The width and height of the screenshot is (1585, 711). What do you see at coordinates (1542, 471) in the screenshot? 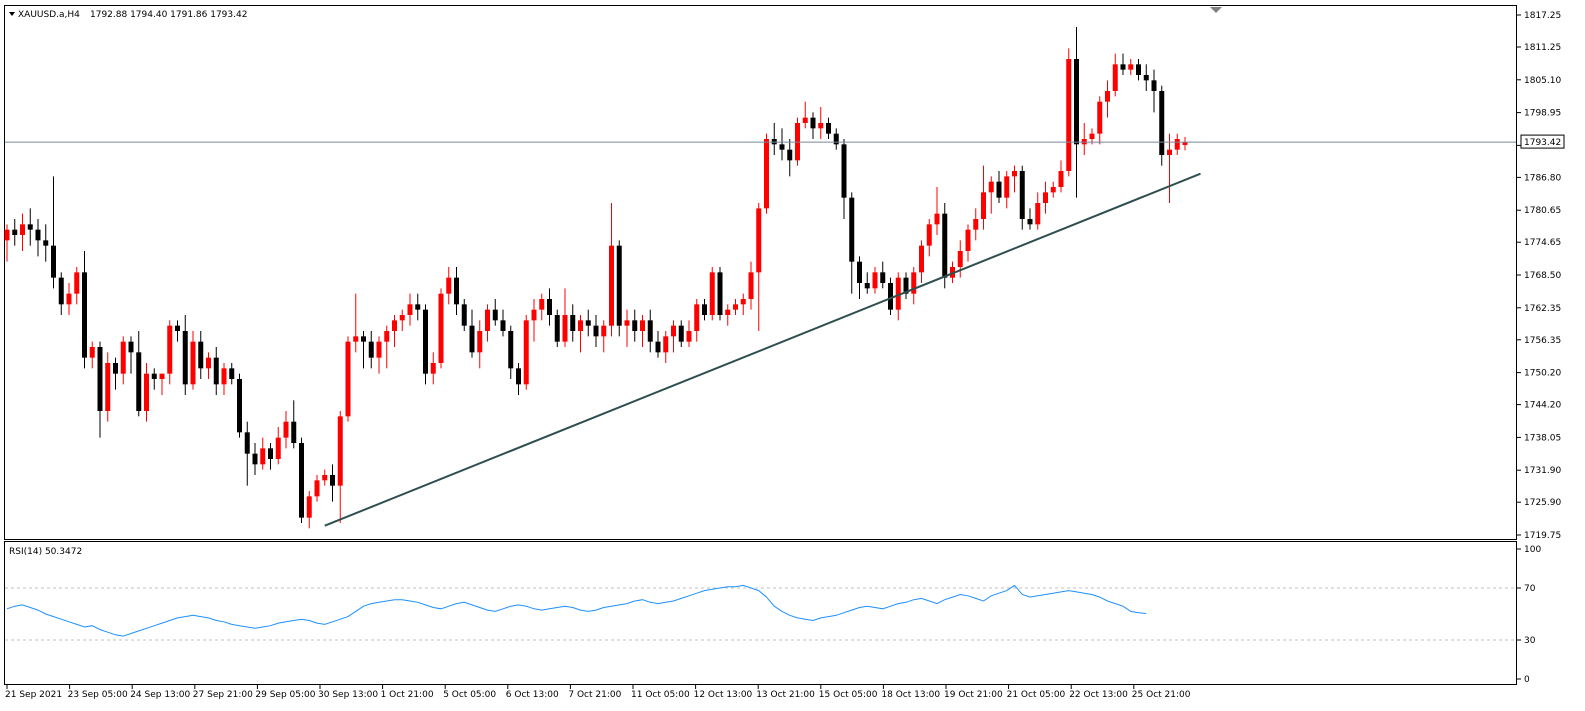
I see `price-tick-label: 1731.90` at bounding box center [1542, 471].